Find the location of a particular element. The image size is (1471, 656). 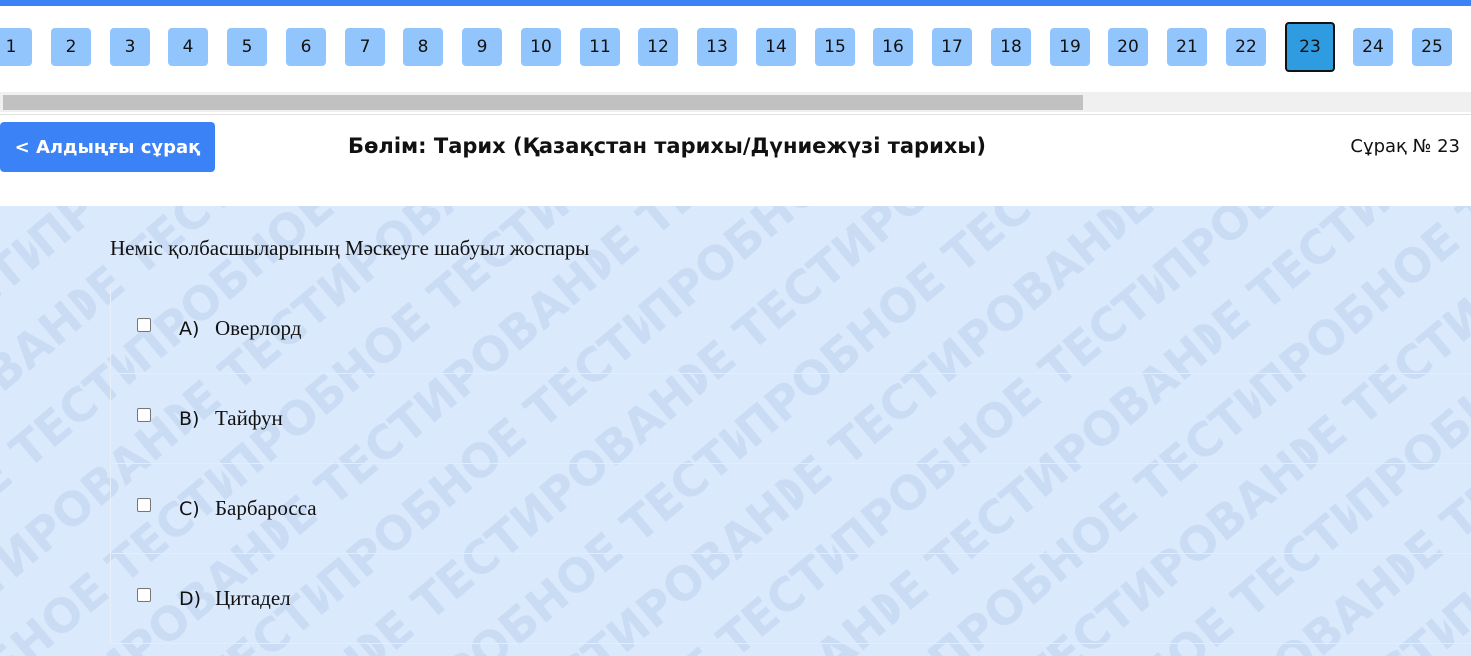

answer-option-b: B) Тайфун is located at coordinates (790, 419).